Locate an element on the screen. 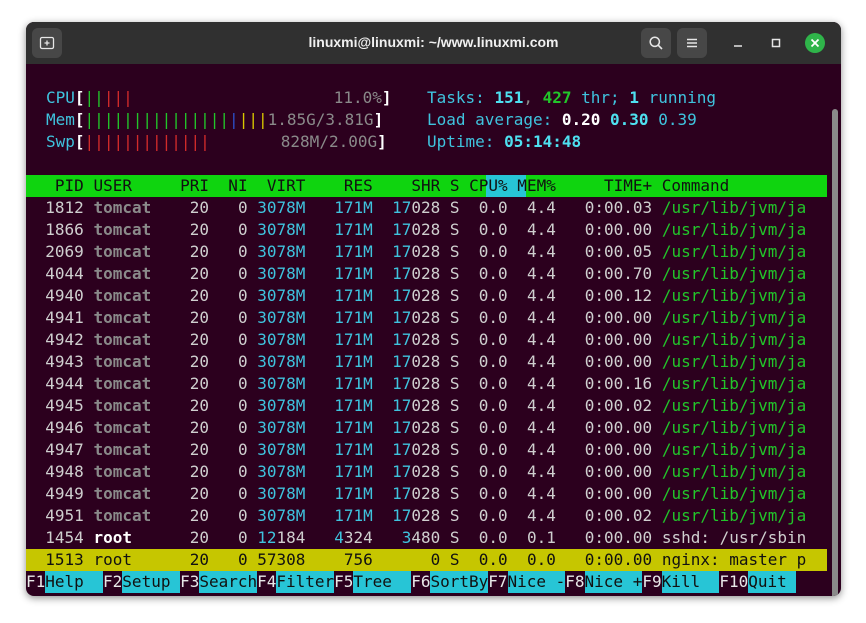  fkey-label-f5: Tree is located at coordinates (382, 582).